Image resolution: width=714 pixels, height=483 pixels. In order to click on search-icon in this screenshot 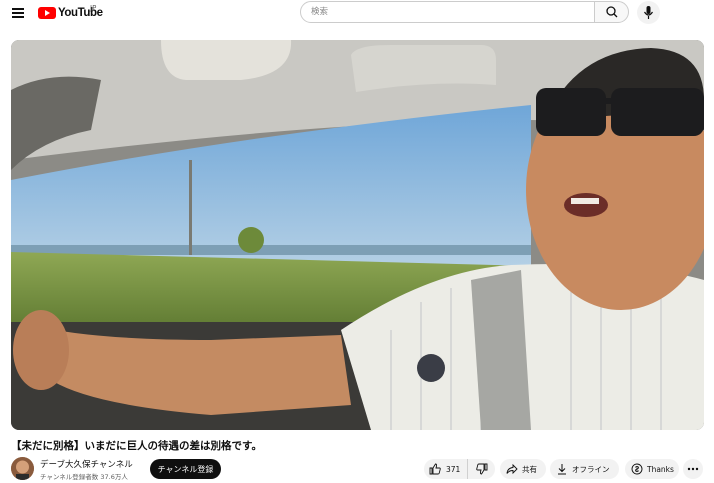, I will do `click(612, 12)`.